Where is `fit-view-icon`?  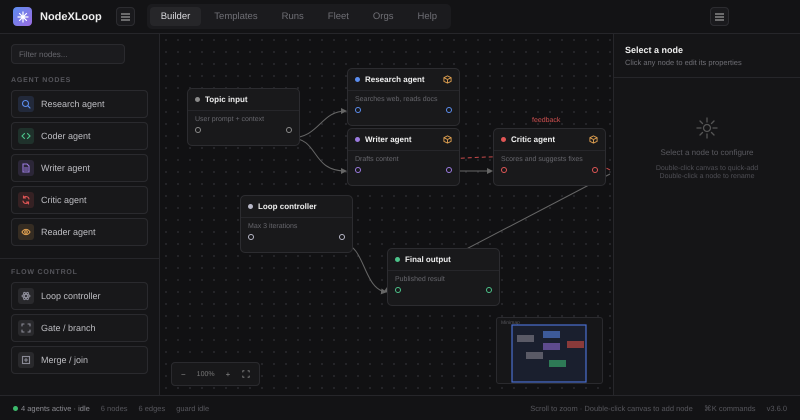 fit-view-icon is located at coordinates (246, 374).